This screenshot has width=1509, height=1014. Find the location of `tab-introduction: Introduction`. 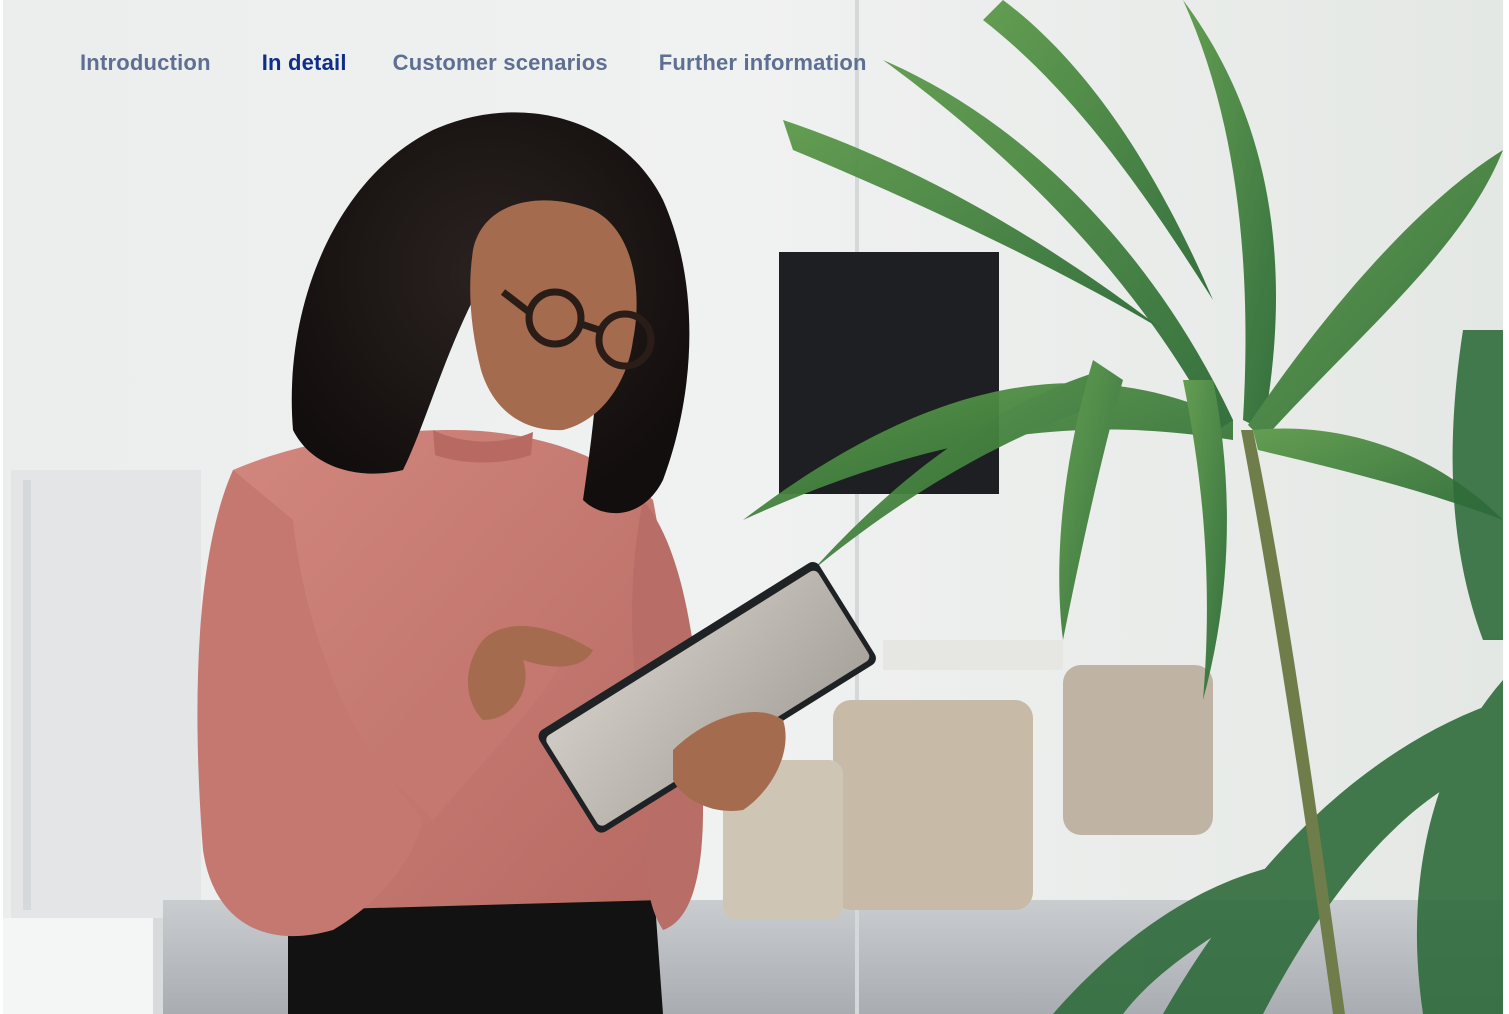

tab-introduction: Introduction is located at coordinates (145, 63).